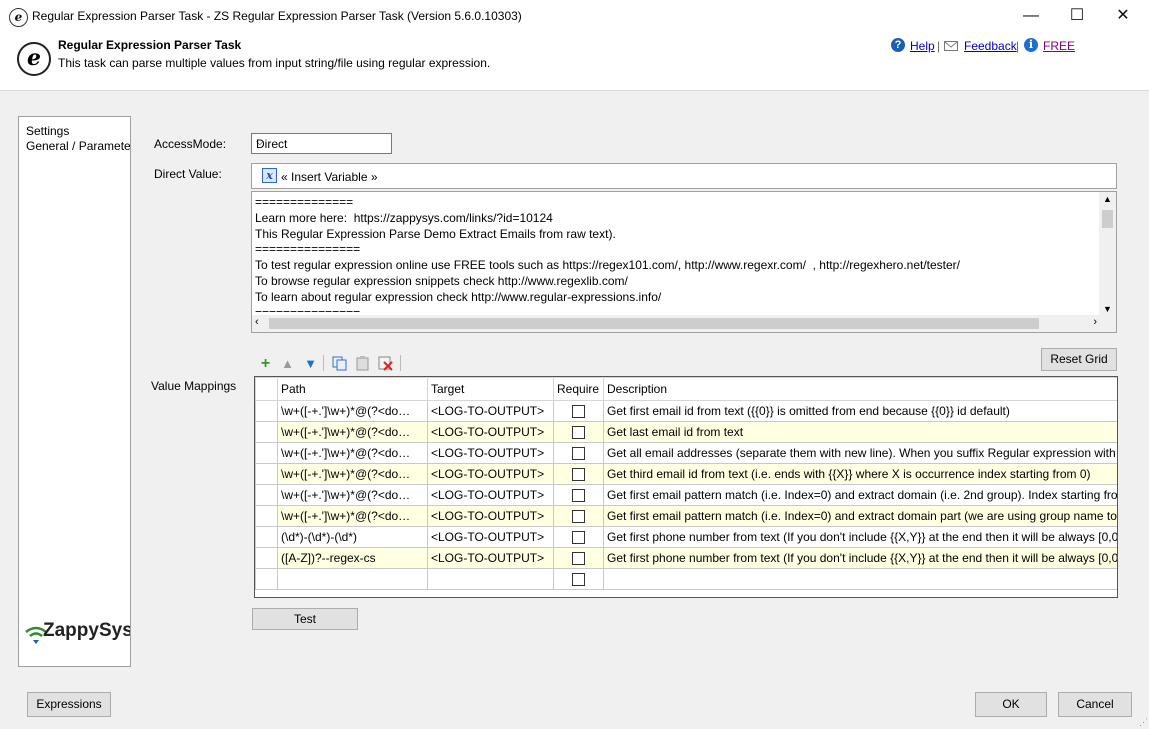 The height and width of the screenshot is (729, 1149). Describe the element at coordinates (1143, 722) in the screenshot. I see `resize-grip-icon: ⋰` at that location.